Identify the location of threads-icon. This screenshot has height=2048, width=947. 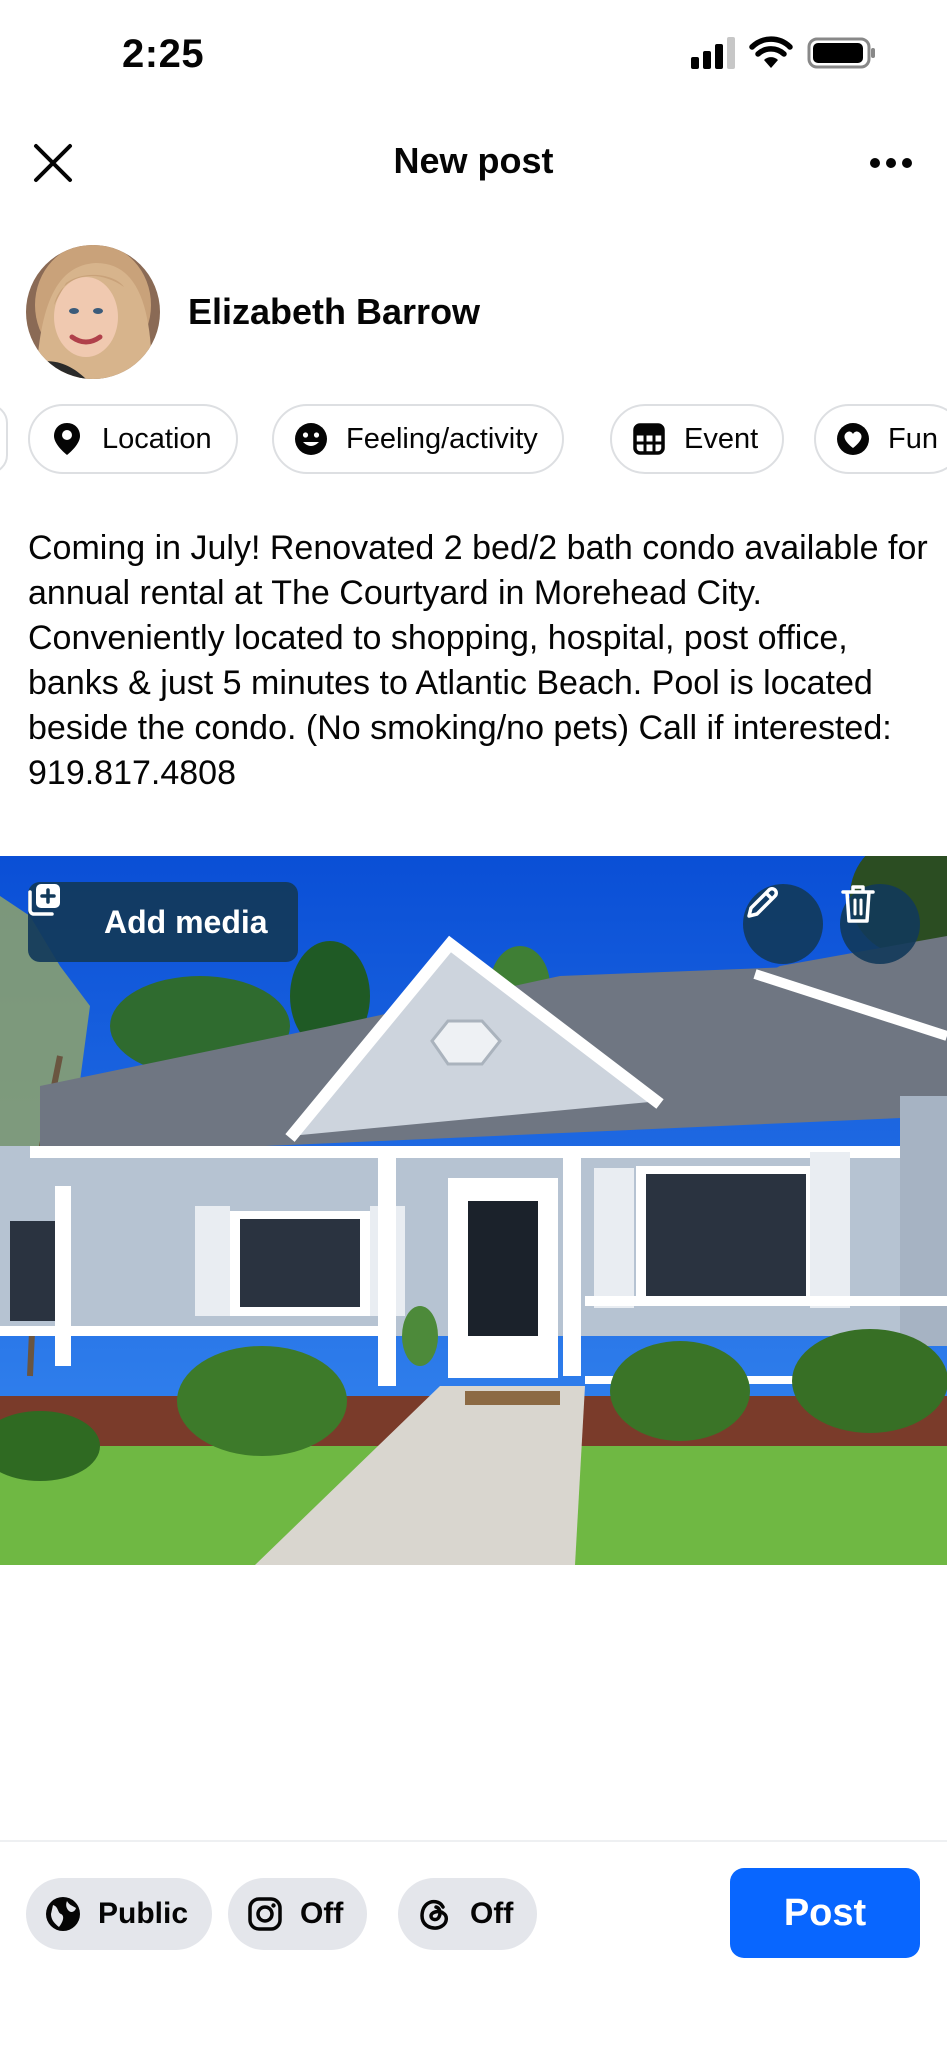
(435, 1914).